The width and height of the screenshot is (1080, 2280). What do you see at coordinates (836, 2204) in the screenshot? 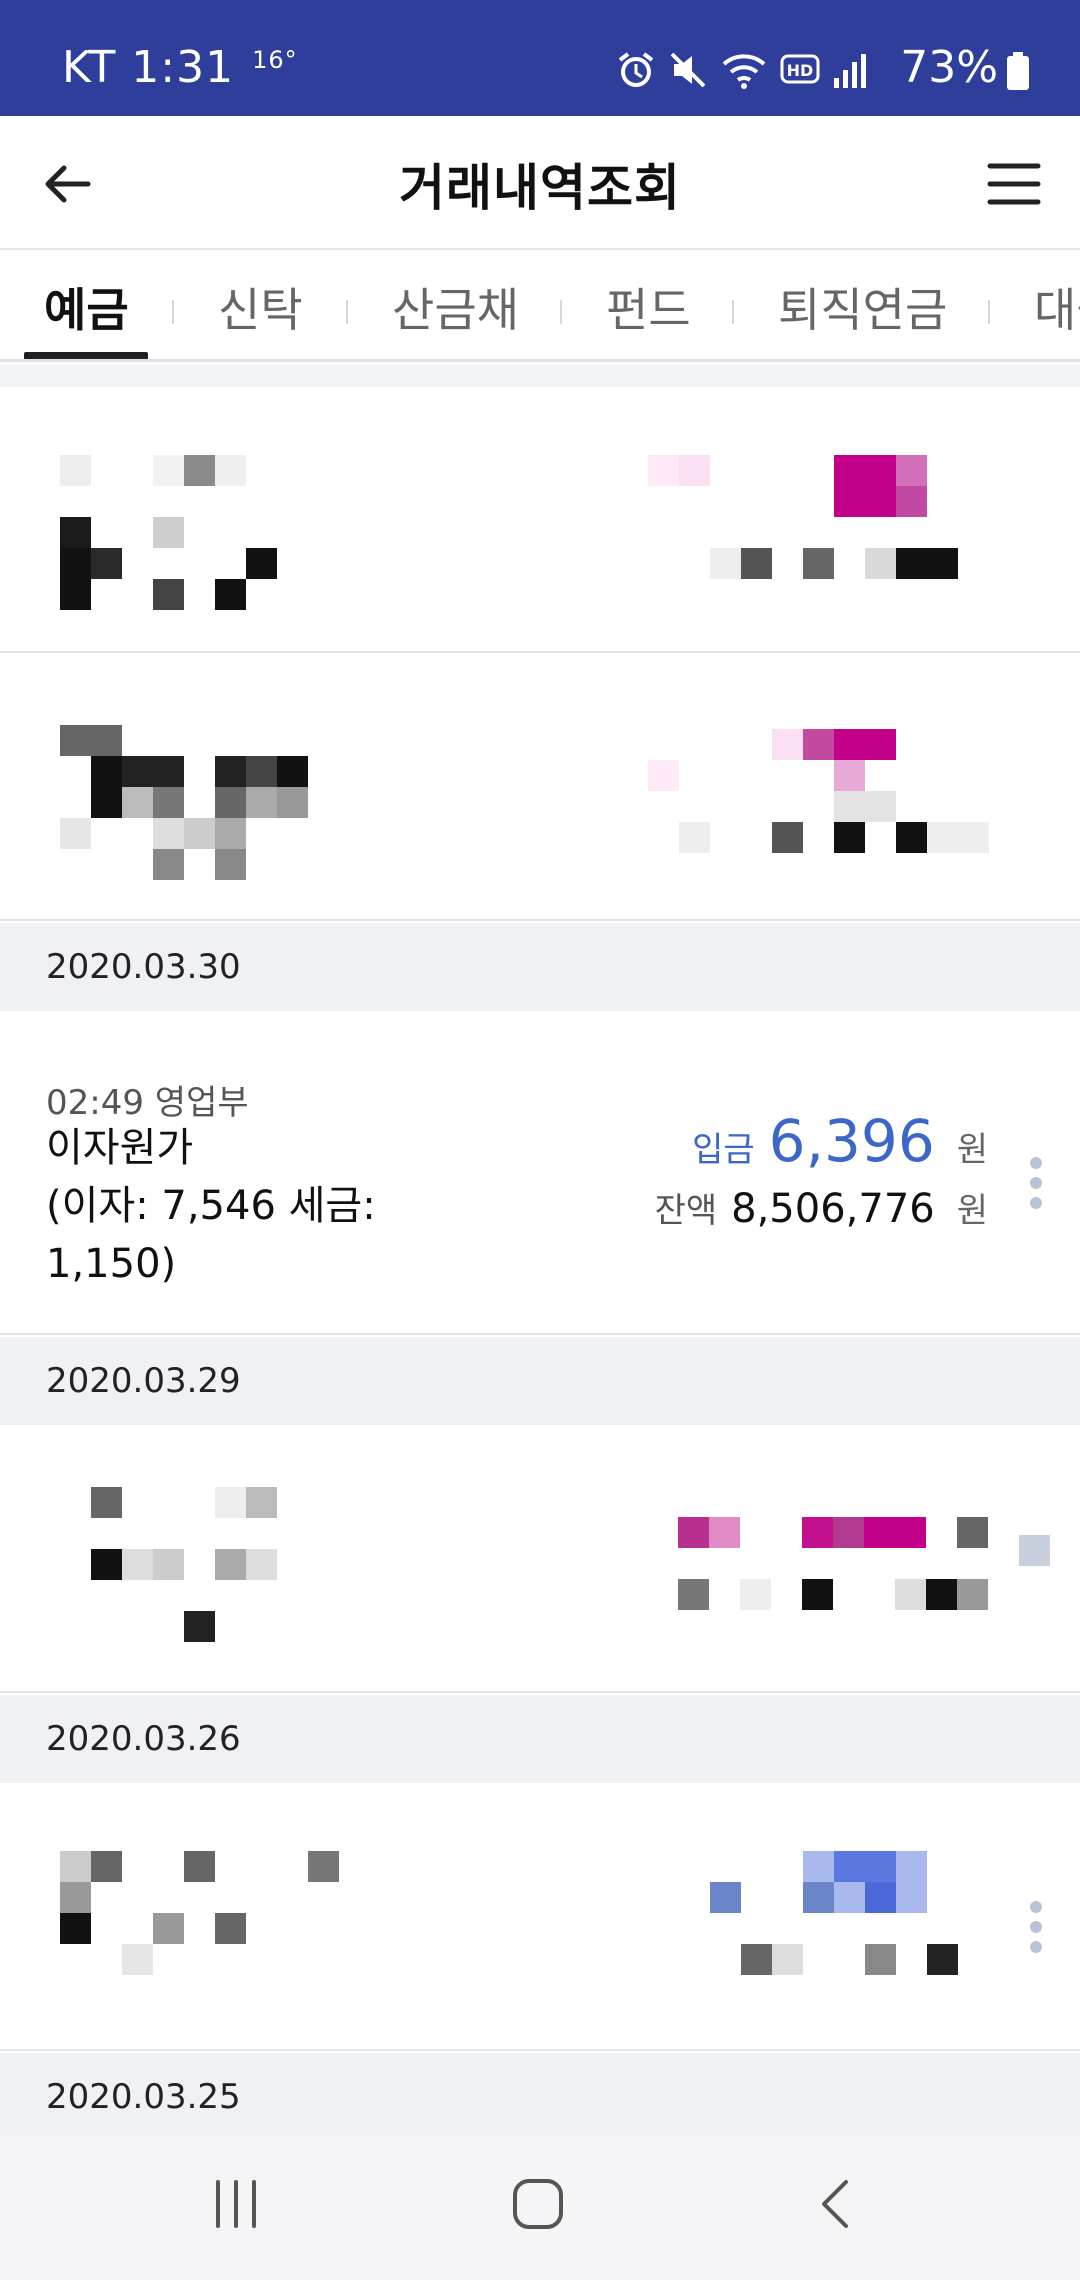
I see `back-nav-icon` at bounding box center [836, 2204].